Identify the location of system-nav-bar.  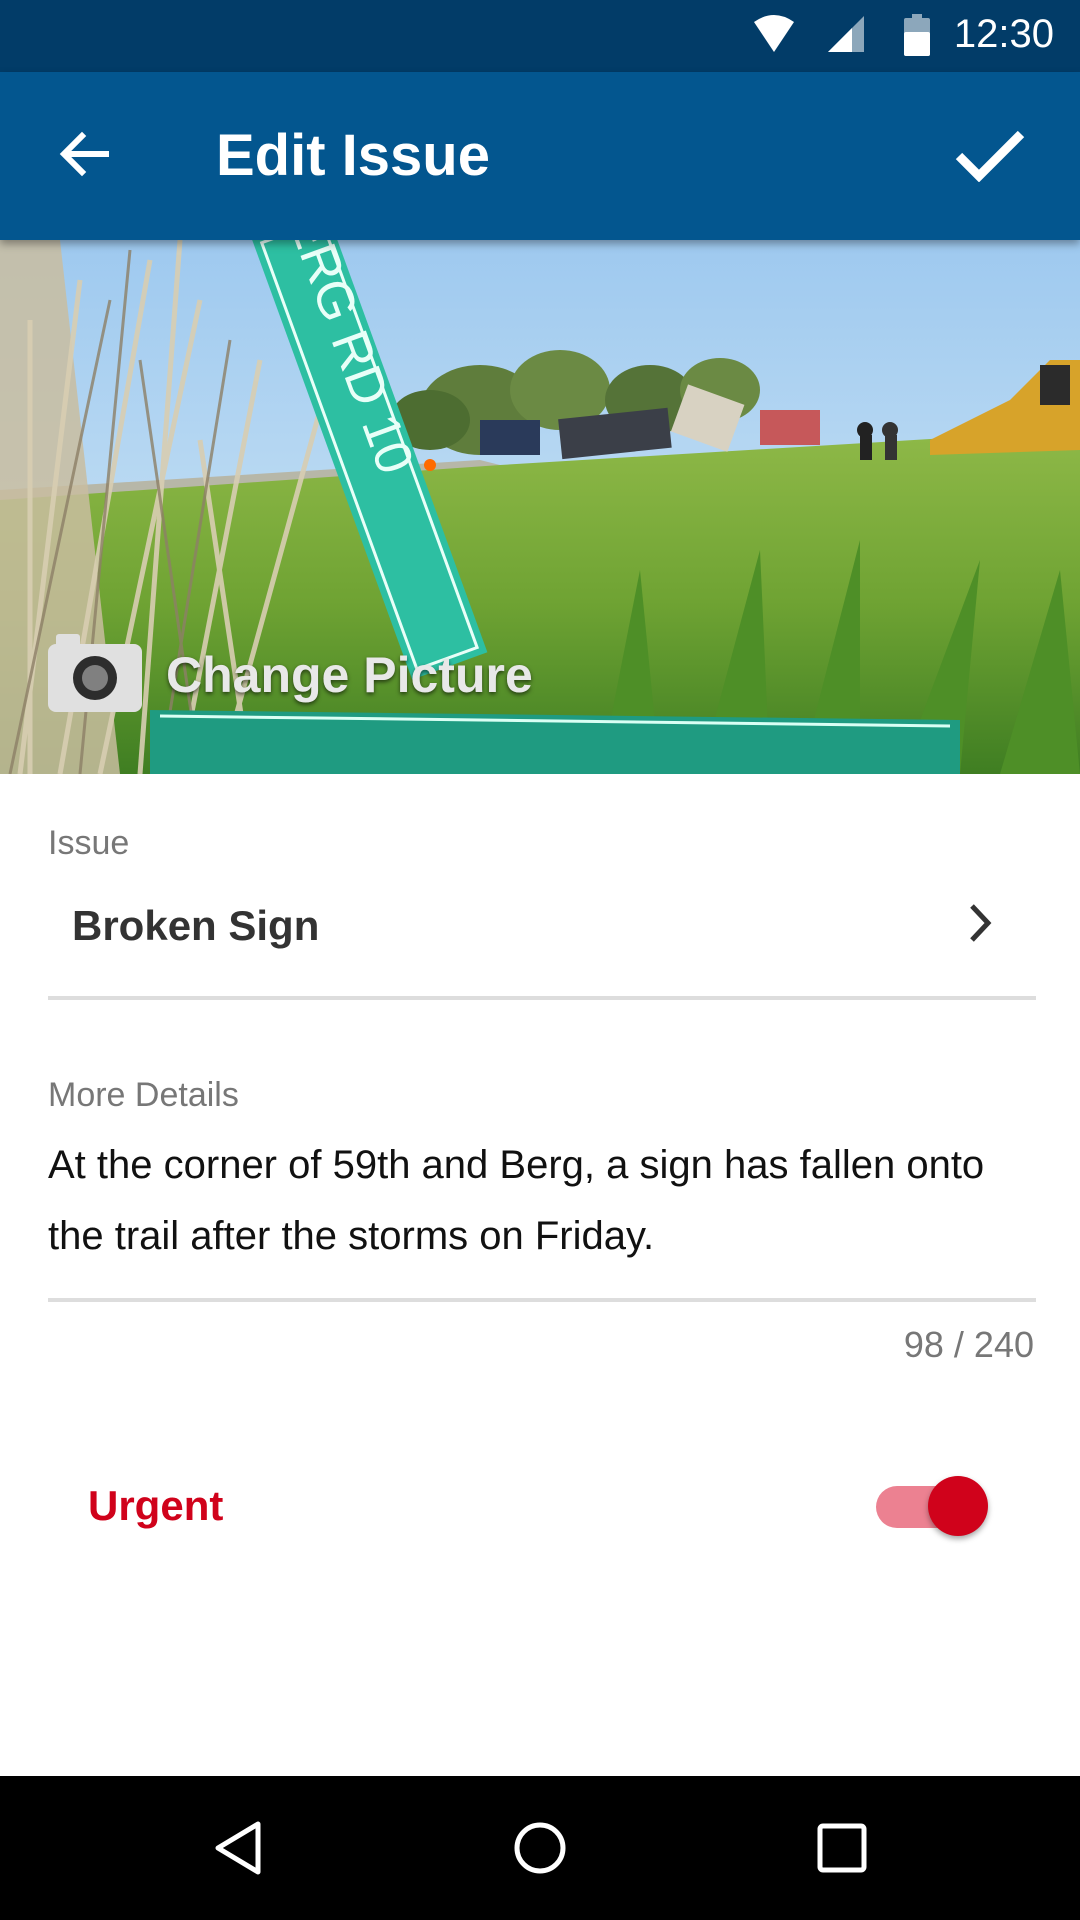
(540, 1848).